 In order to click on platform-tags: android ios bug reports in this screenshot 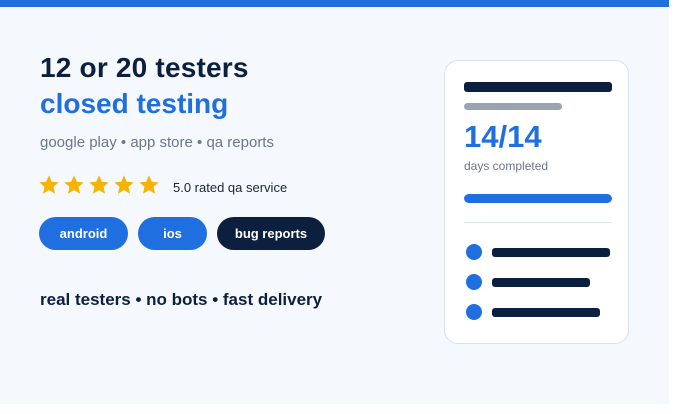, I will do `click(182, 233)`.